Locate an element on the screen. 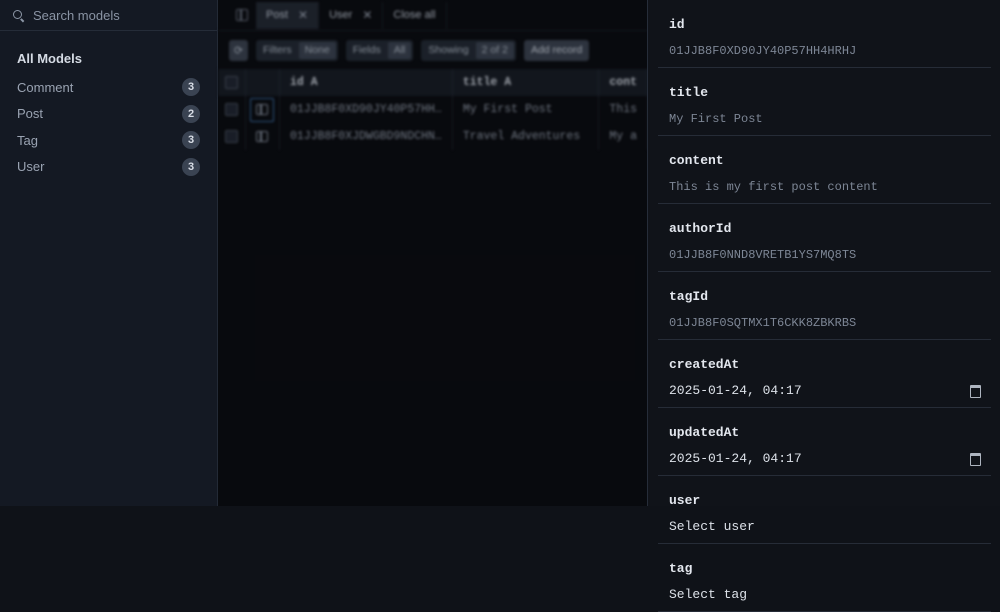 Image resolution: width=1000 pixels, height=612 pixels. tab-bar: Post ✕ User ✕ Close all is located at coordinates (433, 15).